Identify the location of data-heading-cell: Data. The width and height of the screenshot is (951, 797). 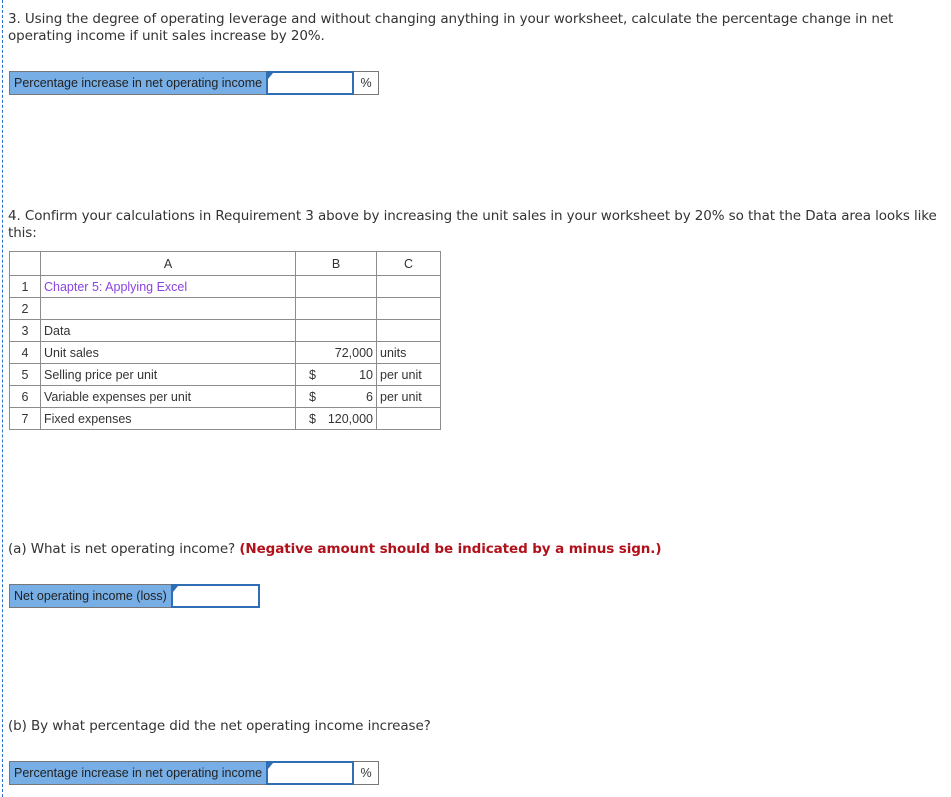
(168, 330).